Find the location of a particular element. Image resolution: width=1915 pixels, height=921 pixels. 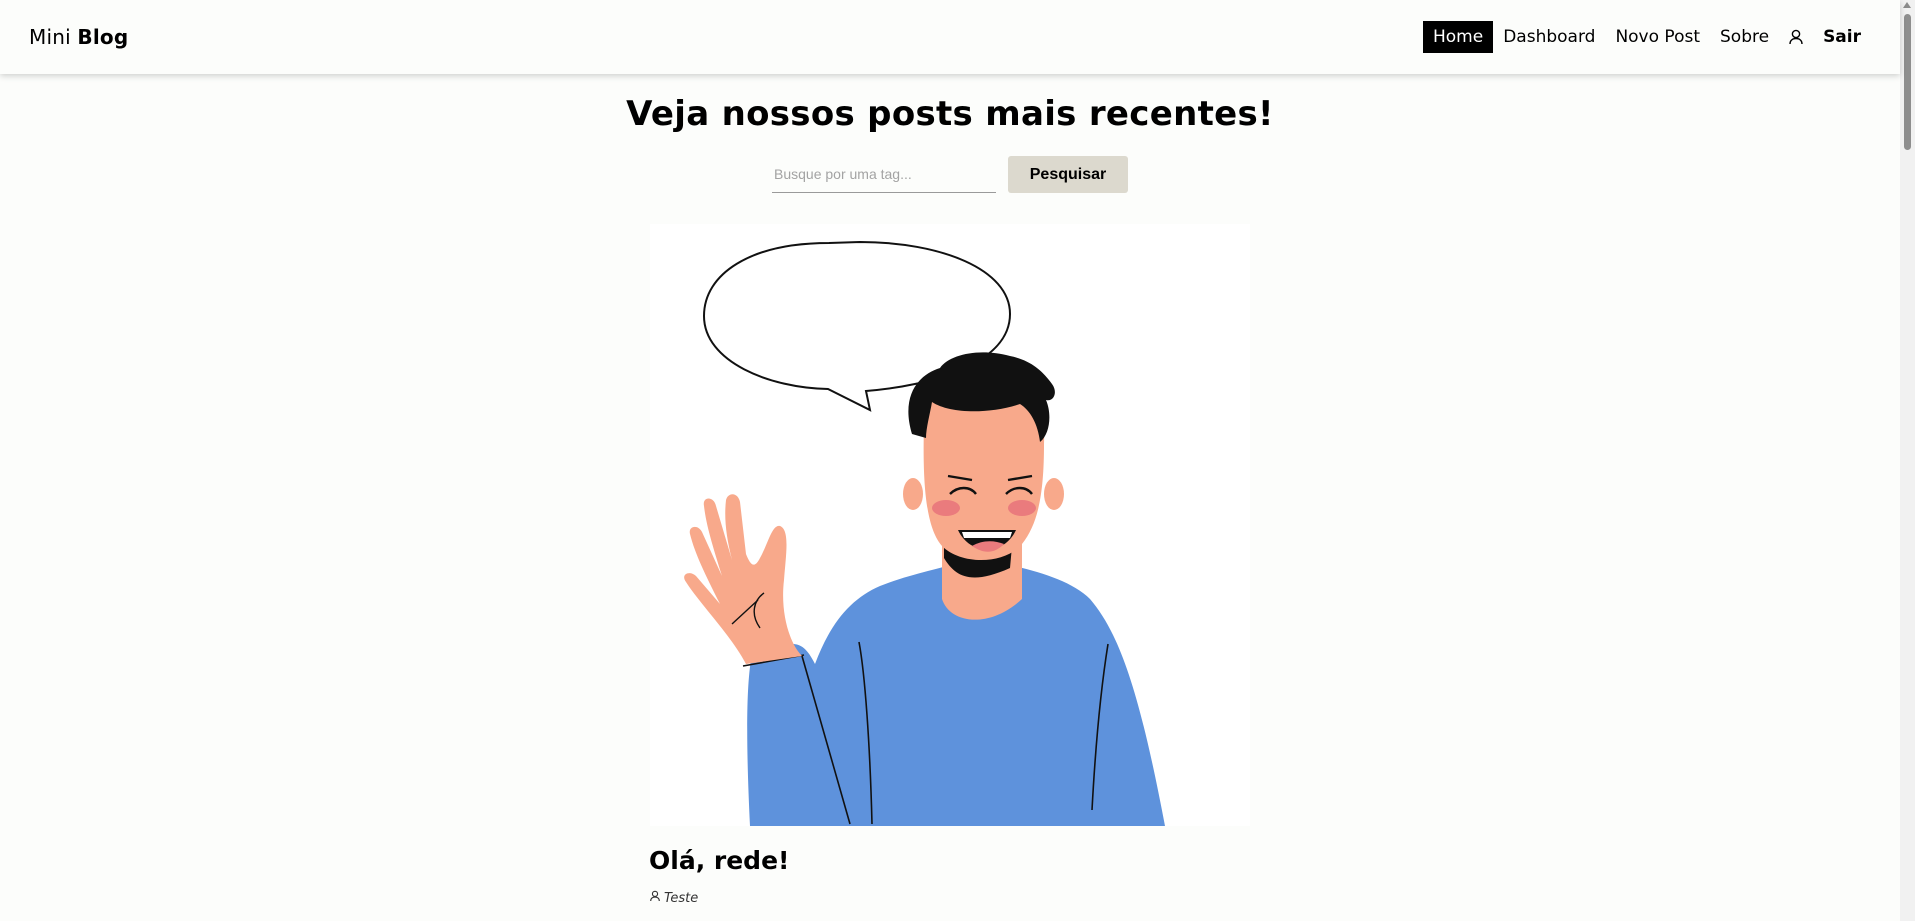

brand-logo: Mini Blog is located at coordinates (78, 37).